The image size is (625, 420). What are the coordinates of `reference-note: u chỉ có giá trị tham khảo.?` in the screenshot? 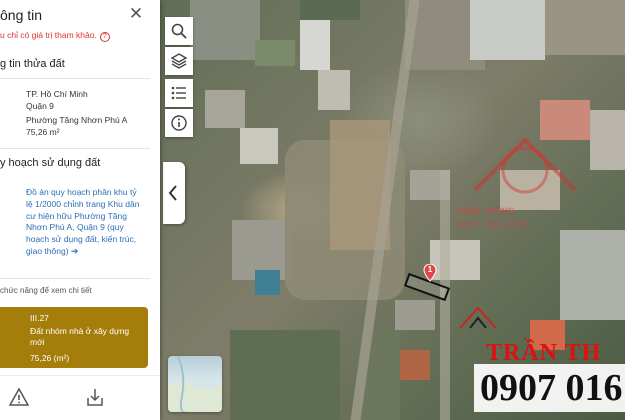 It's located at (55, 36).